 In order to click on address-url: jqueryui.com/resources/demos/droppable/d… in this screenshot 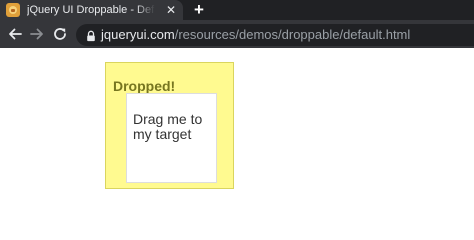, I will do `click(255, 35)`.